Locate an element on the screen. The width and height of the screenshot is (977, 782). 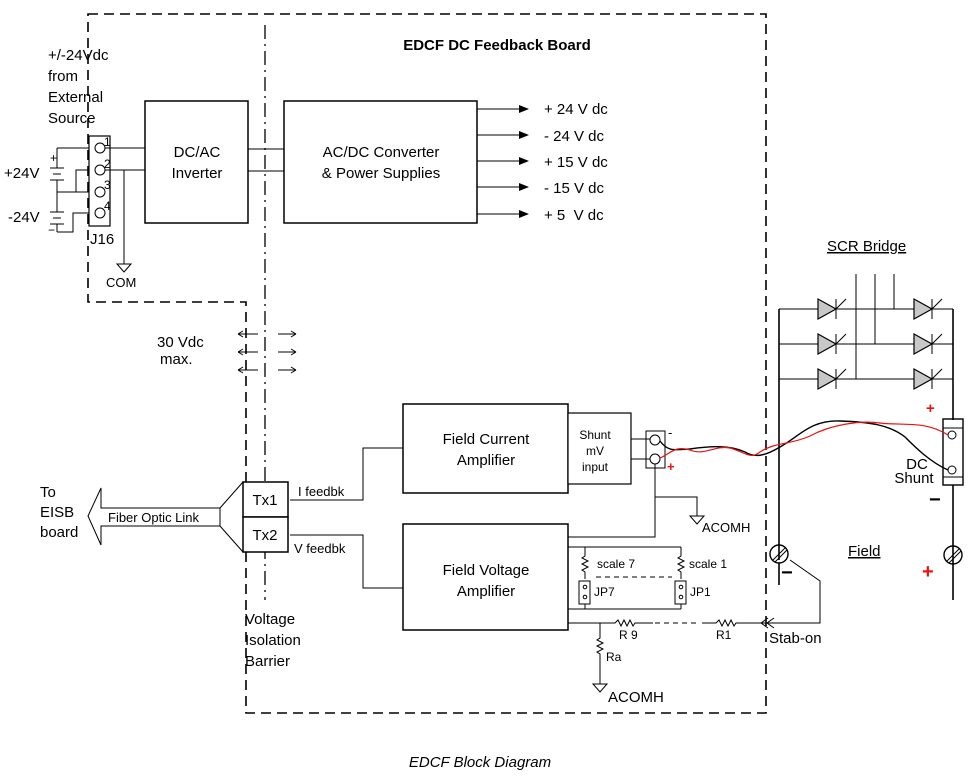
scr-bridge-title: SCR Bridge is located at coordinates (866, 246).